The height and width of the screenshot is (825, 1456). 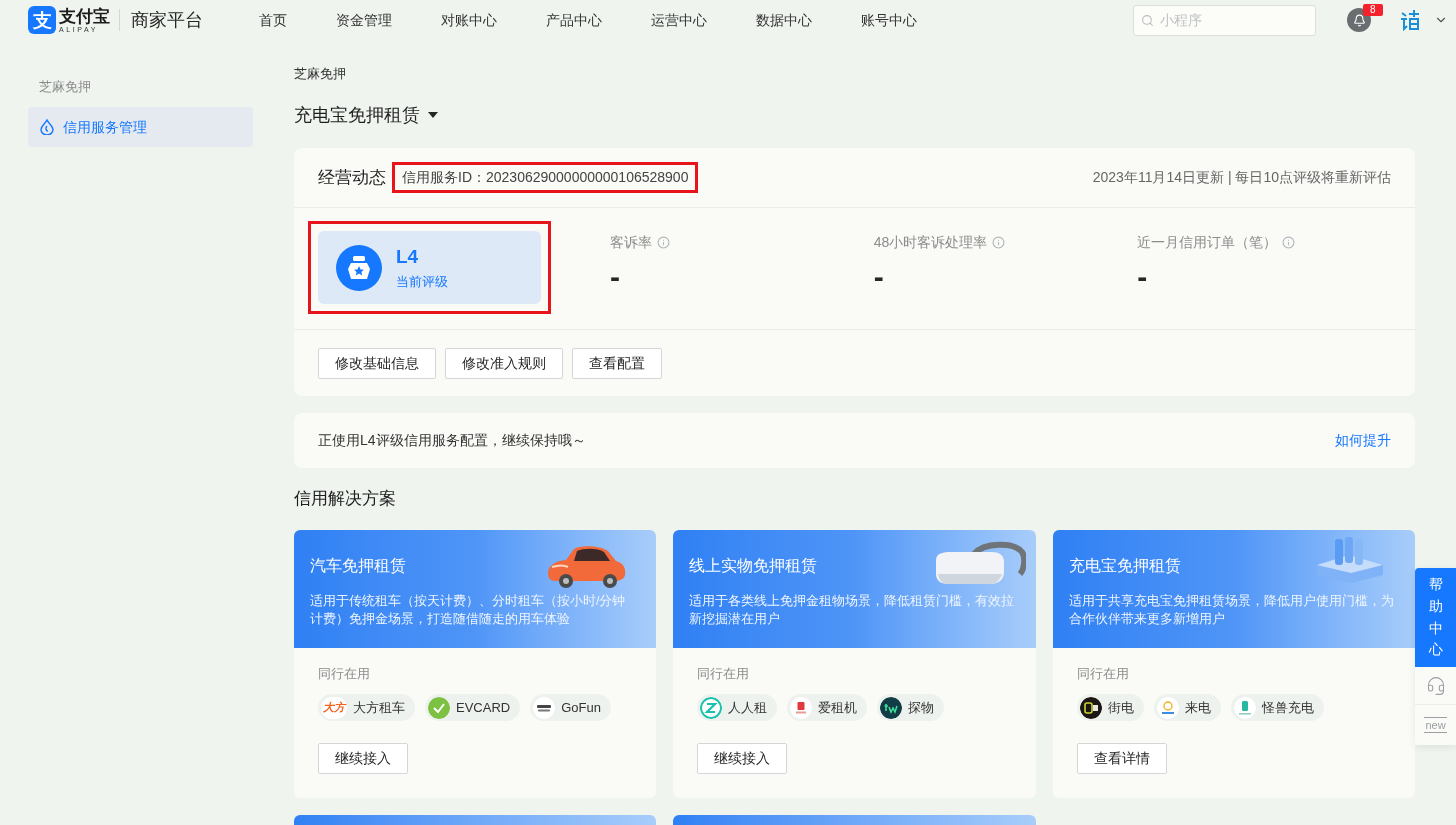 I want to click on breadcrumb: 芝麻免押, so click(x=320, y=74).